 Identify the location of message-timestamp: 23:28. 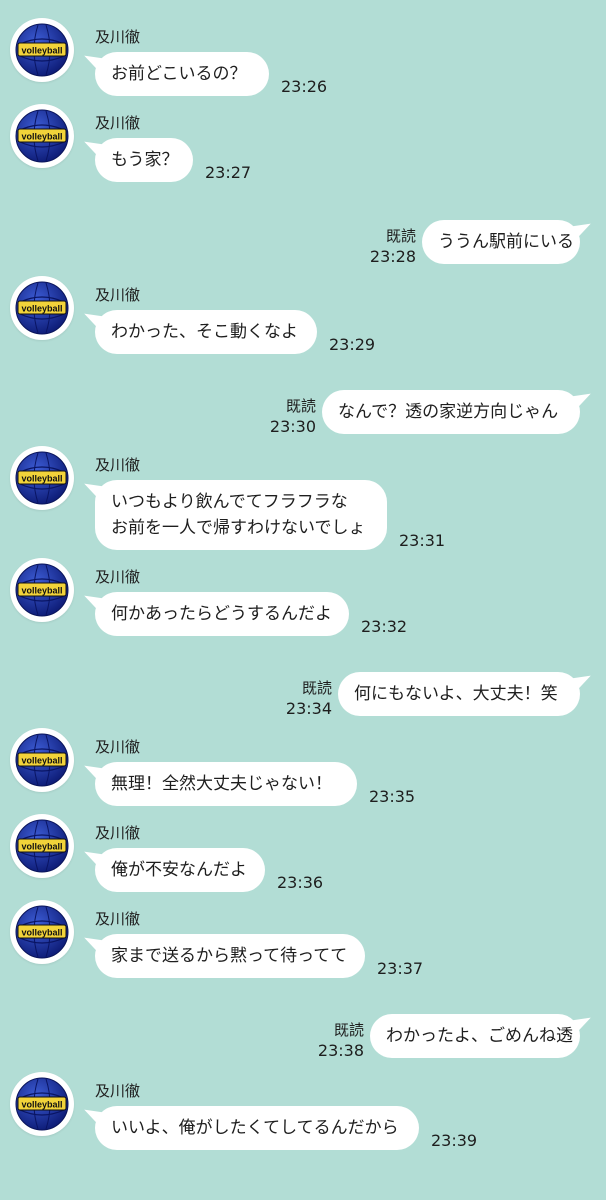
(392, 256).